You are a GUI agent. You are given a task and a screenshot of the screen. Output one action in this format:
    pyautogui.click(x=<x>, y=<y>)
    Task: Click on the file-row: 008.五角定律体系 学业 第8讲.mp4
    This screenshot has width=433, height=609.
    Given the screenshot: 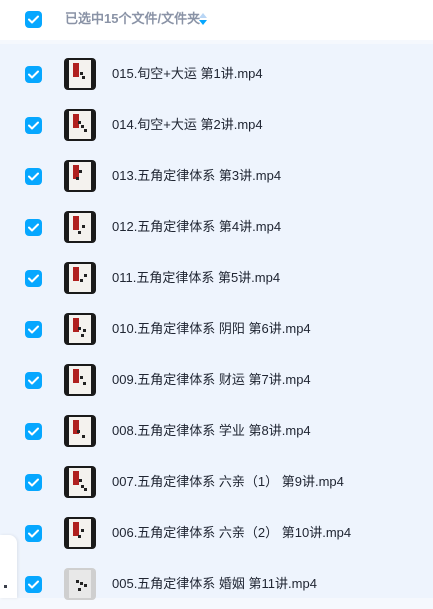 What is the action you would take?
    pyautogui.click(x=216, y=430)
    